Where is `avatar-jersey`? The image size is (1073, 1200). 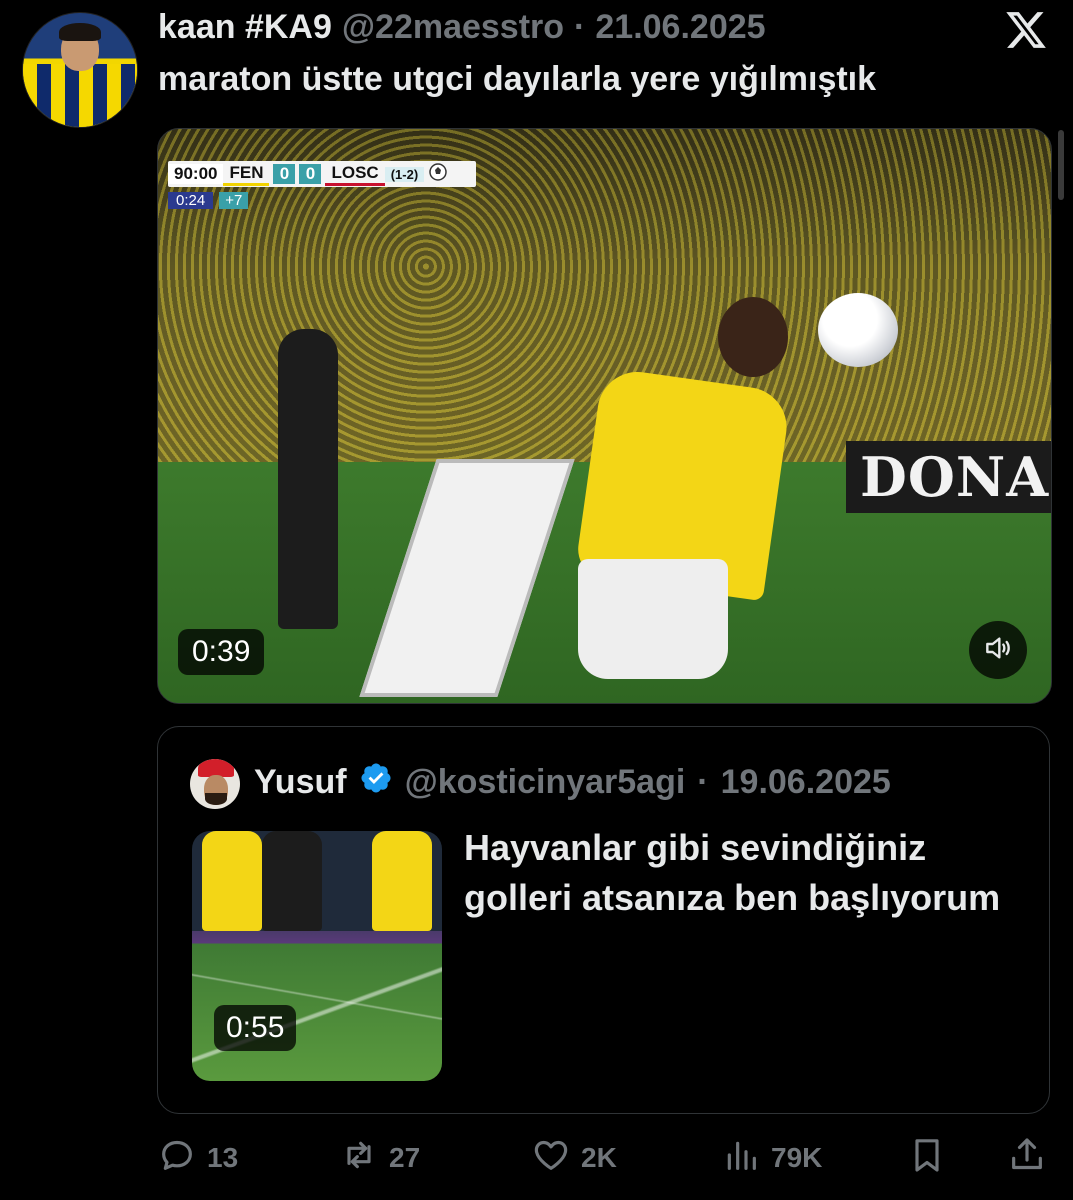 avatar-jersey is located at coordinates (80, 95).